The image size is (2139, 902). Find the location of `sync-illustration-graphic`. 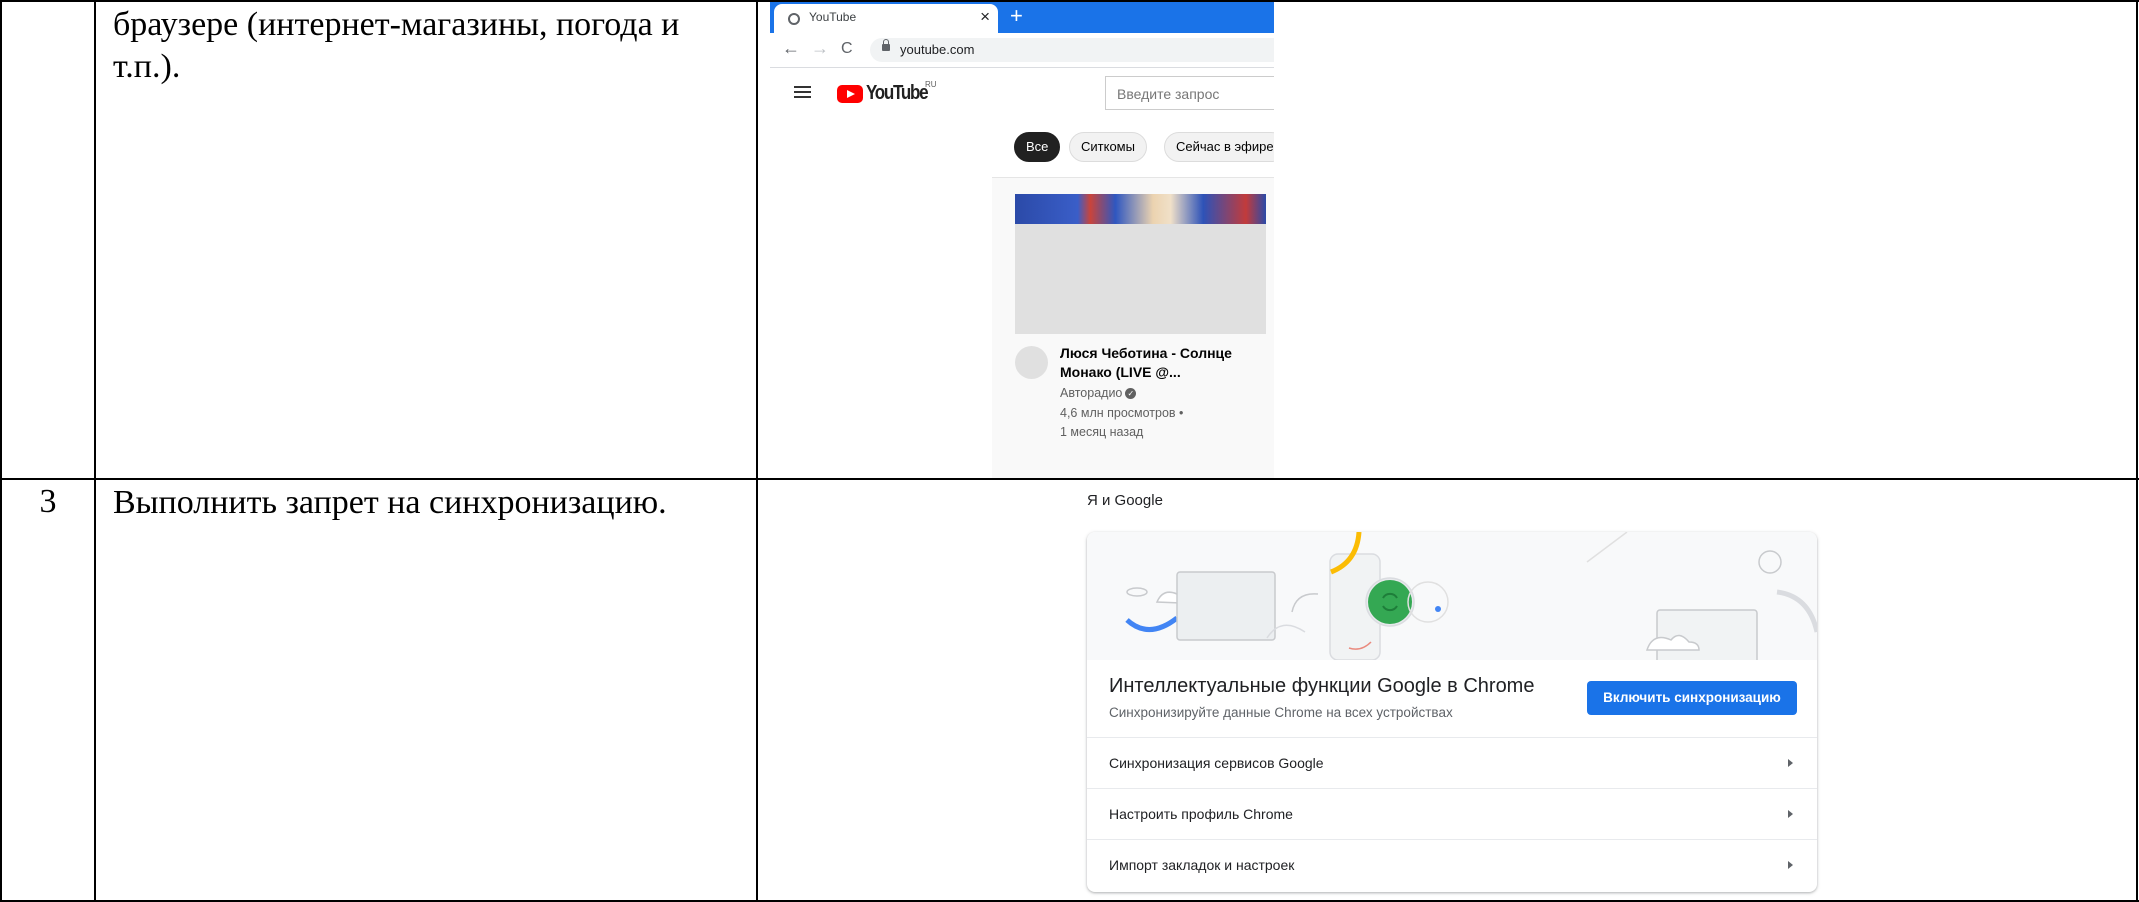

sync-illustration-graphic is located at coordinates (1471, 596).